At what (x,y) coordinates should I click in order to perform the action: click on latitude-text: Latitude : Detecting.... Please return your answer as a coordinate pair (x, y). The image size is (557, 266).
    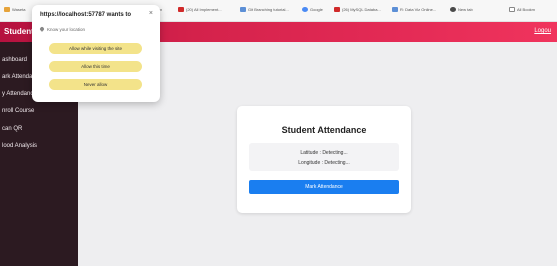
    Looking at the image, I should click on (324, 153).